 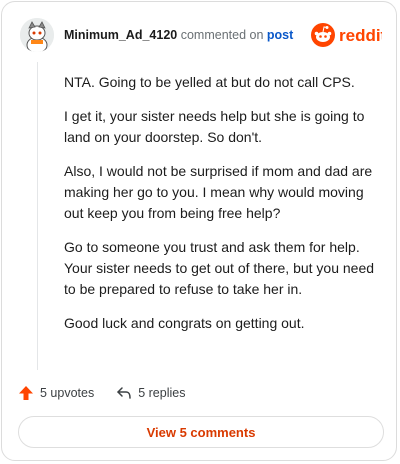 What do you see at coordinates (184, 323) in the screenshot?
I see `comment-paragraph: Good luck and congrats on getting out.` at bounding box center [184, 323].